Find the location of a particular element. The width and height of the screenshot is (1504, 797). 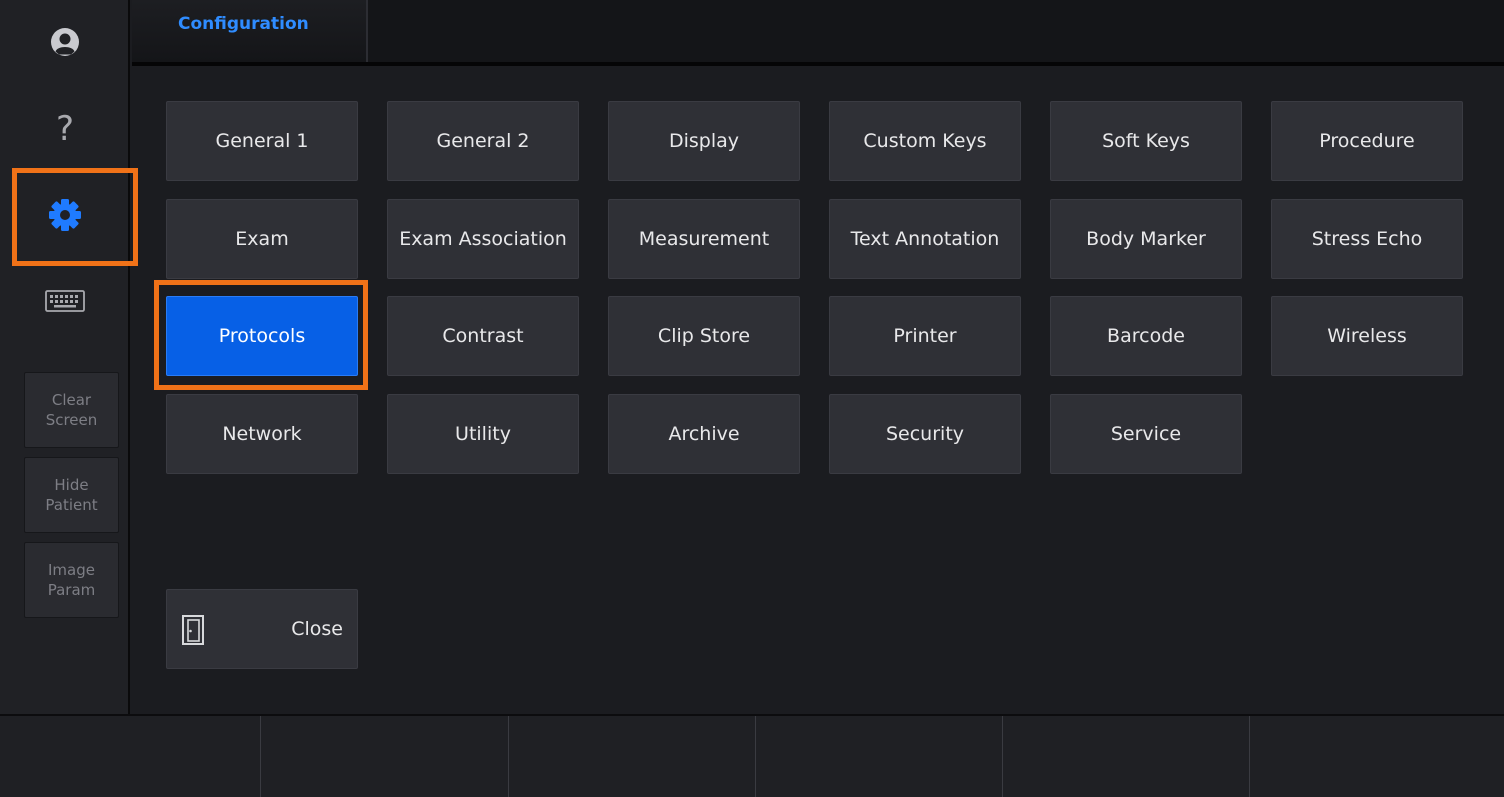

gear-icon is located at coordinates (65, 215).